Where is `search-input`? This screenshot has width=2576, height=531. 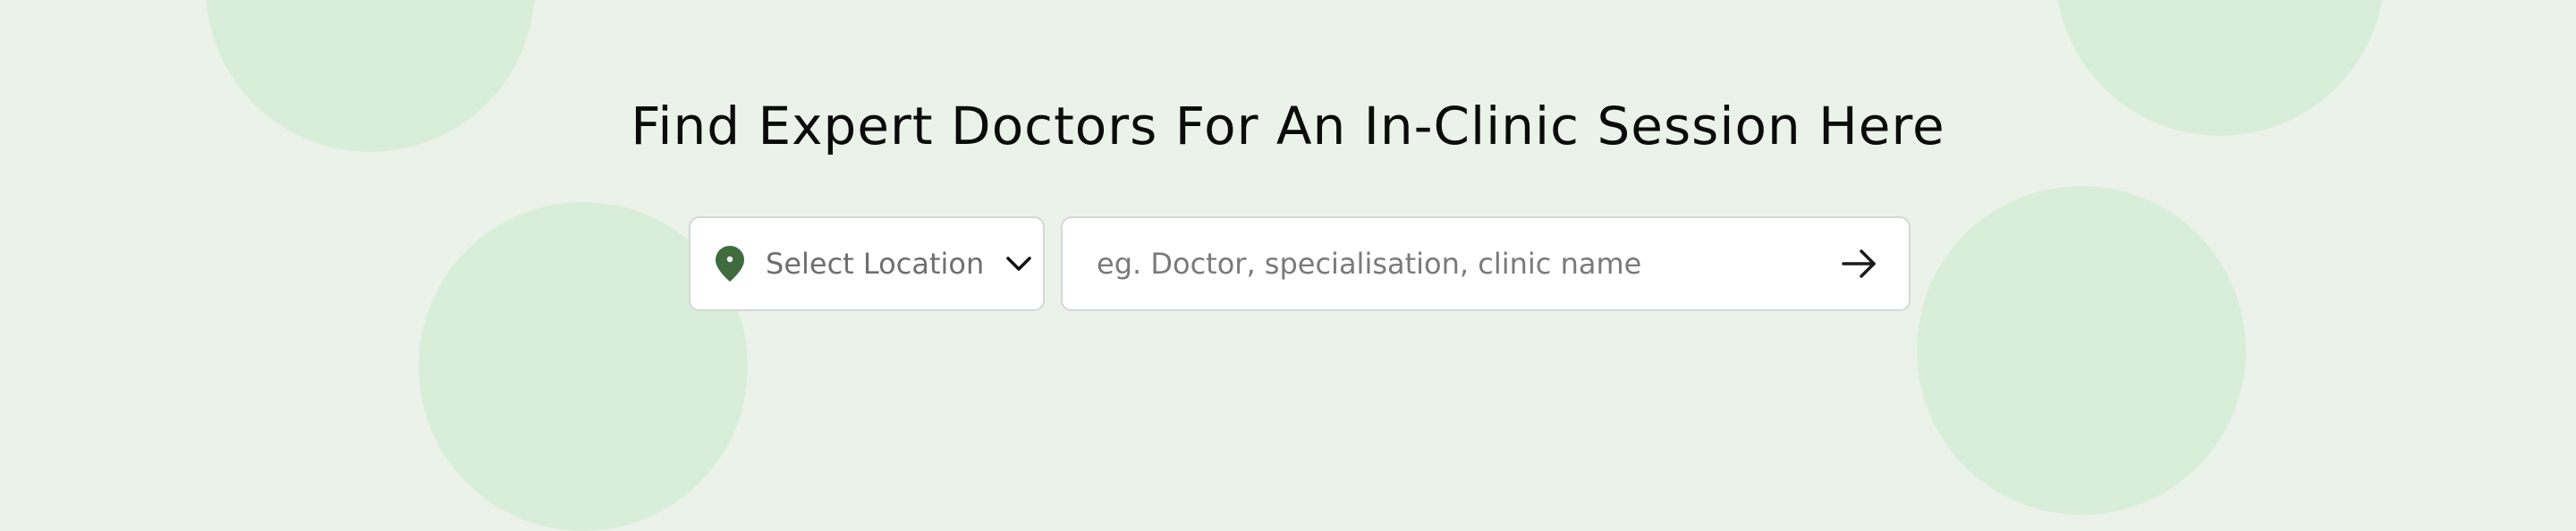
search-input is located at coordinates (1436, 263).